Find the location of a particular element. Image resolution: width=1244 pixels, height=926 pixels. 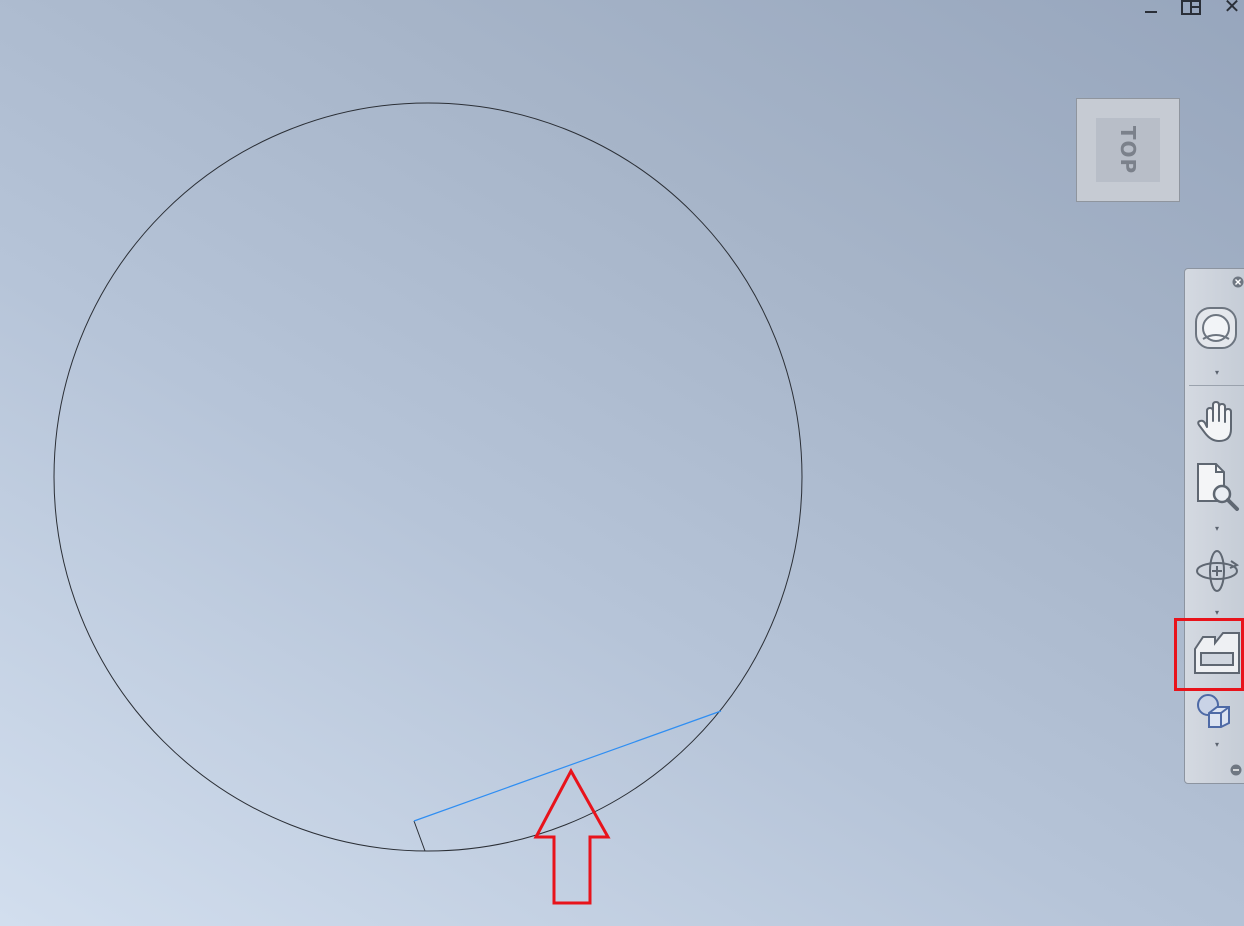

steering-wheel-button is located at coordinates (1216, 328).